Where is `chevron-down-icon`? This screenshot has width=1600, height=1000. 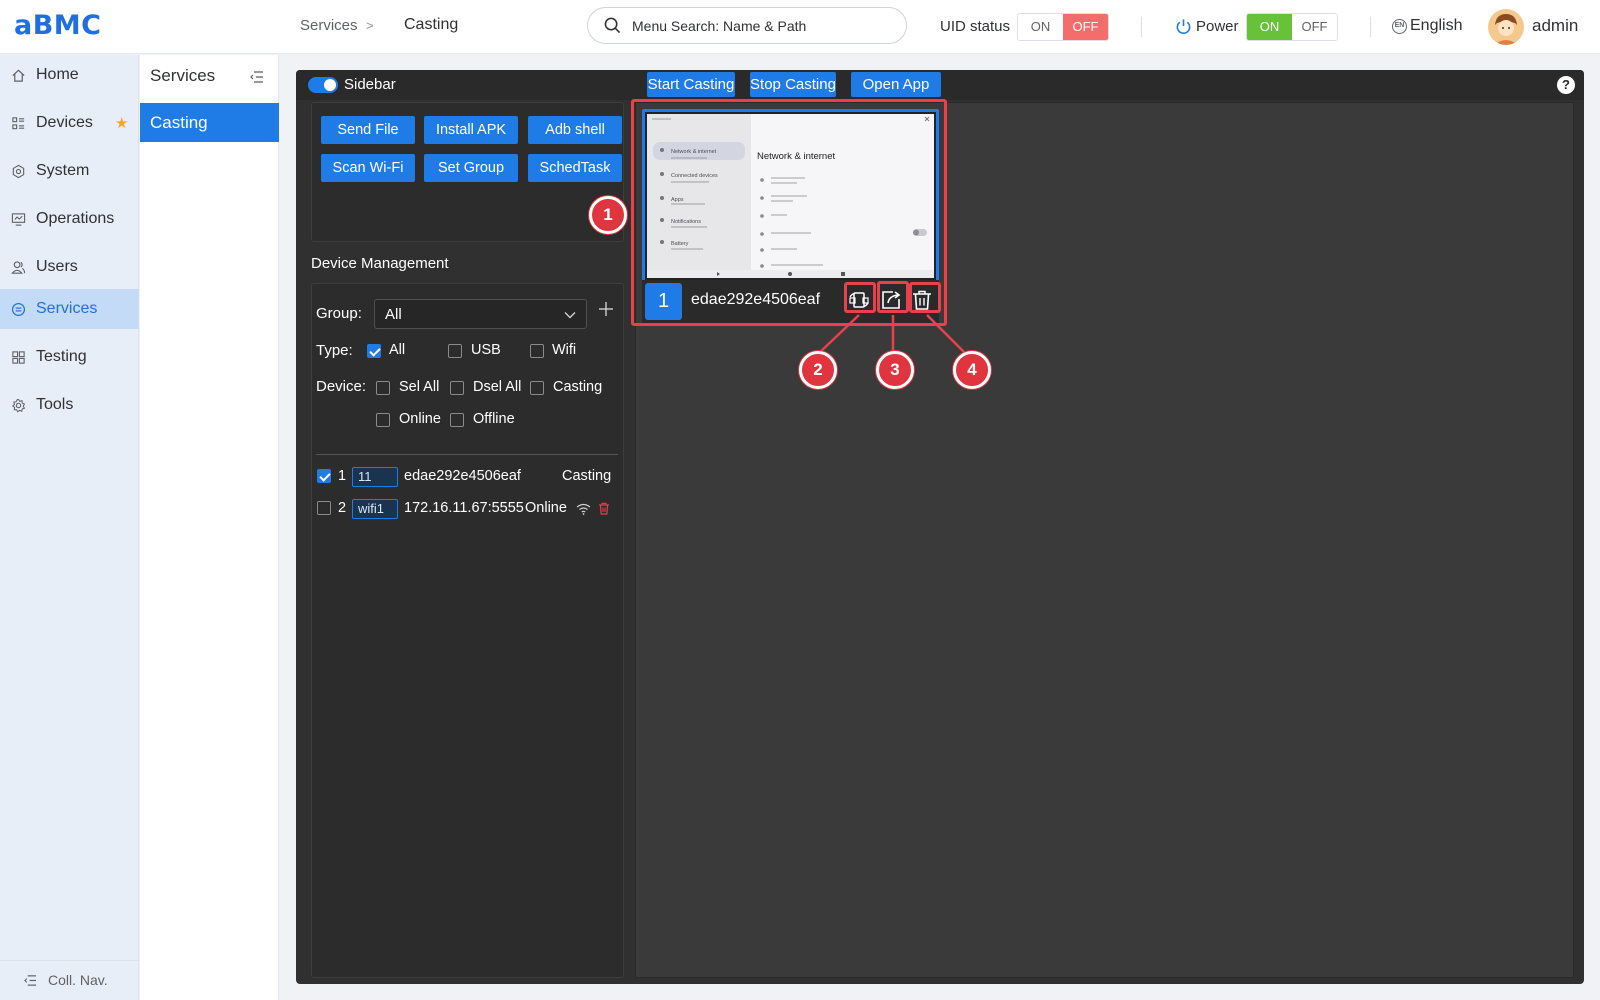 chevron-down-icon is located at coordinates (570, 315).